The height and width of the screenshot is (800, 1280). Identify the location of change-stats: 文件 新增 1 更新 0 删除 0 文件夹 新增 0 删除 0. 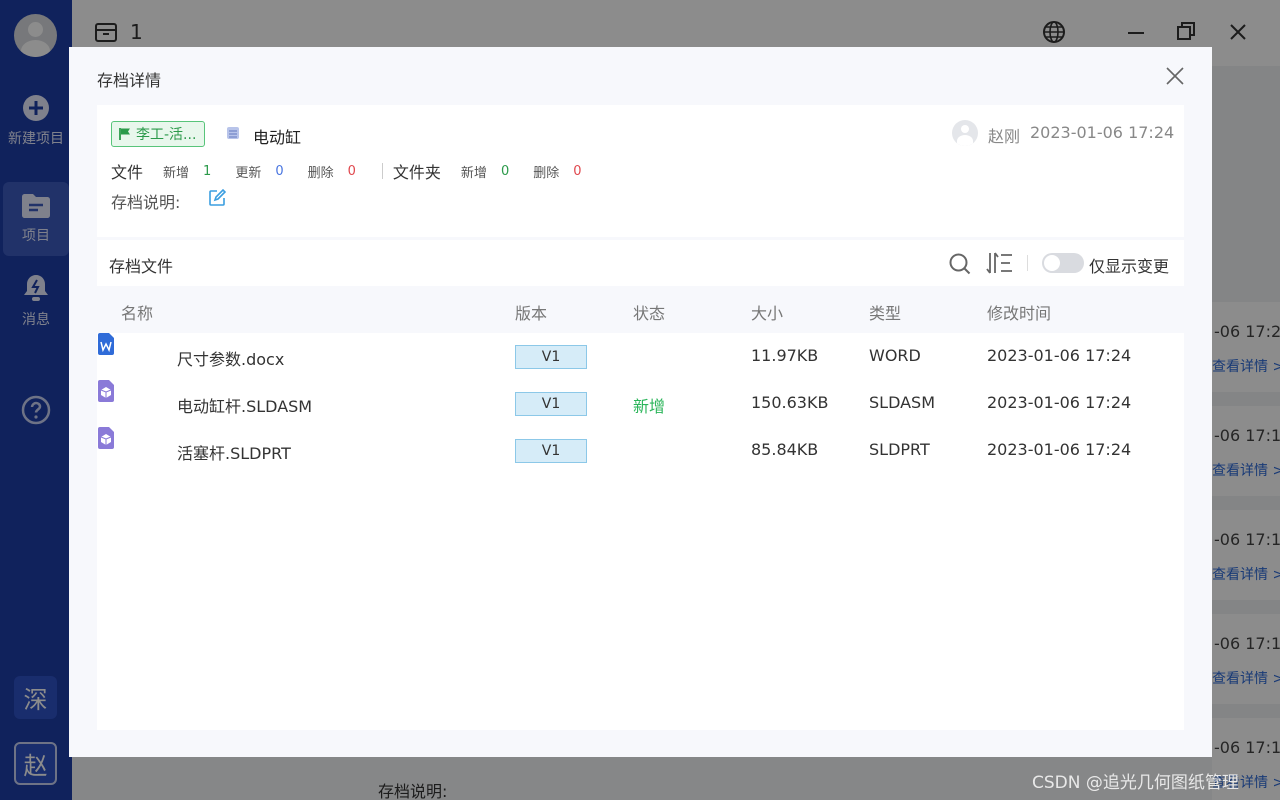
(346, 172).